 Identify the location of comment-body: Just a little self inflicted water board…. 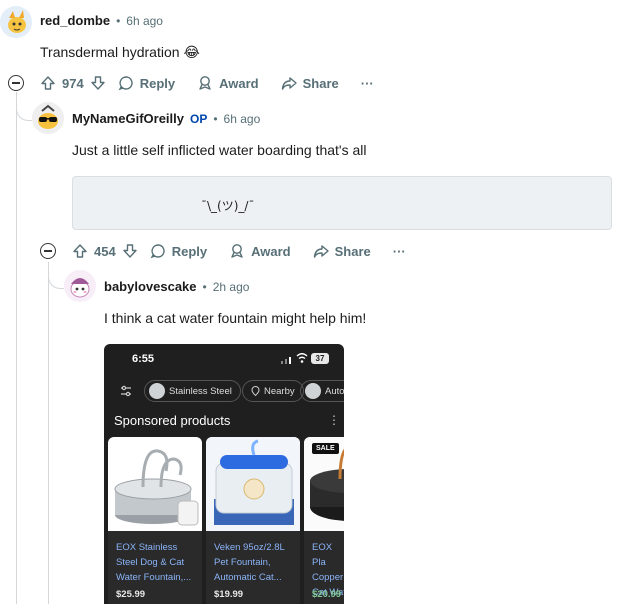
(219, 150).